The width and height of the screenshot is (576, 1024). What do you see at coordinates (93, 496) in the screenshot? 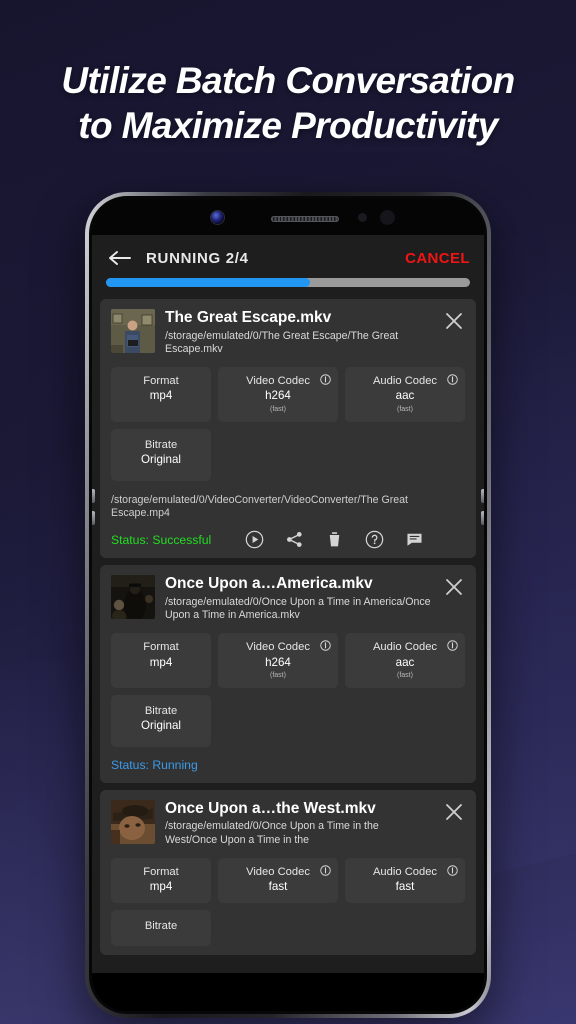
I see `volume-up-button` at bounding box center [93, 496].